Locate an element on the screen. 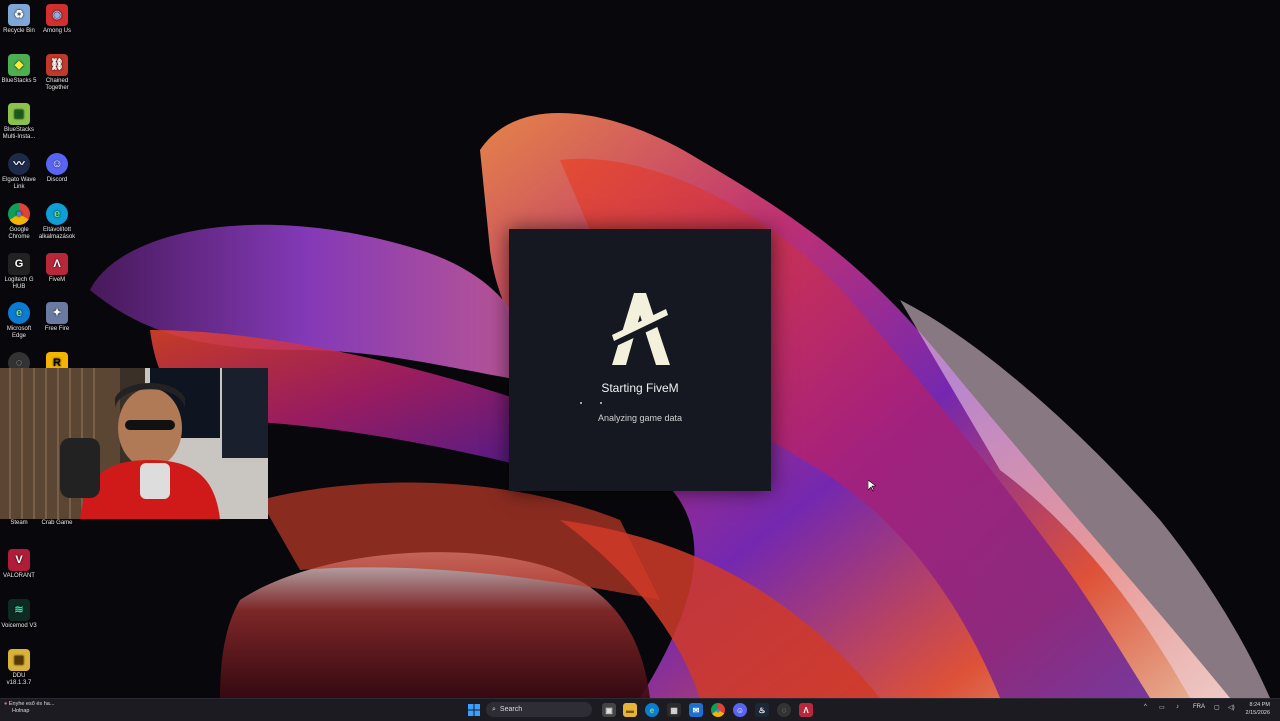  desktop-icon-valorant: V VALORANT is located at coordinates (19, 564).